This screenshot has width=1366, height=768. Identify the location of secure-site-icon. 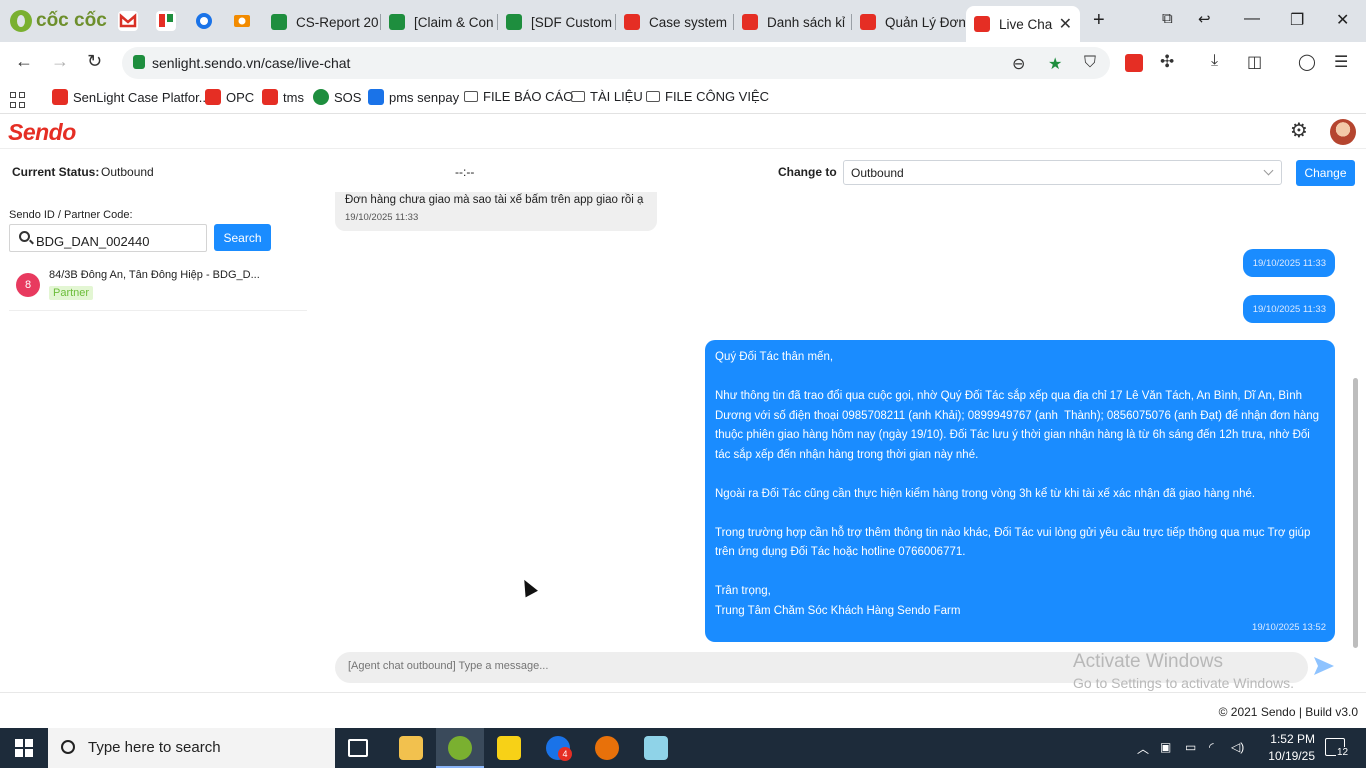
(139, 62).